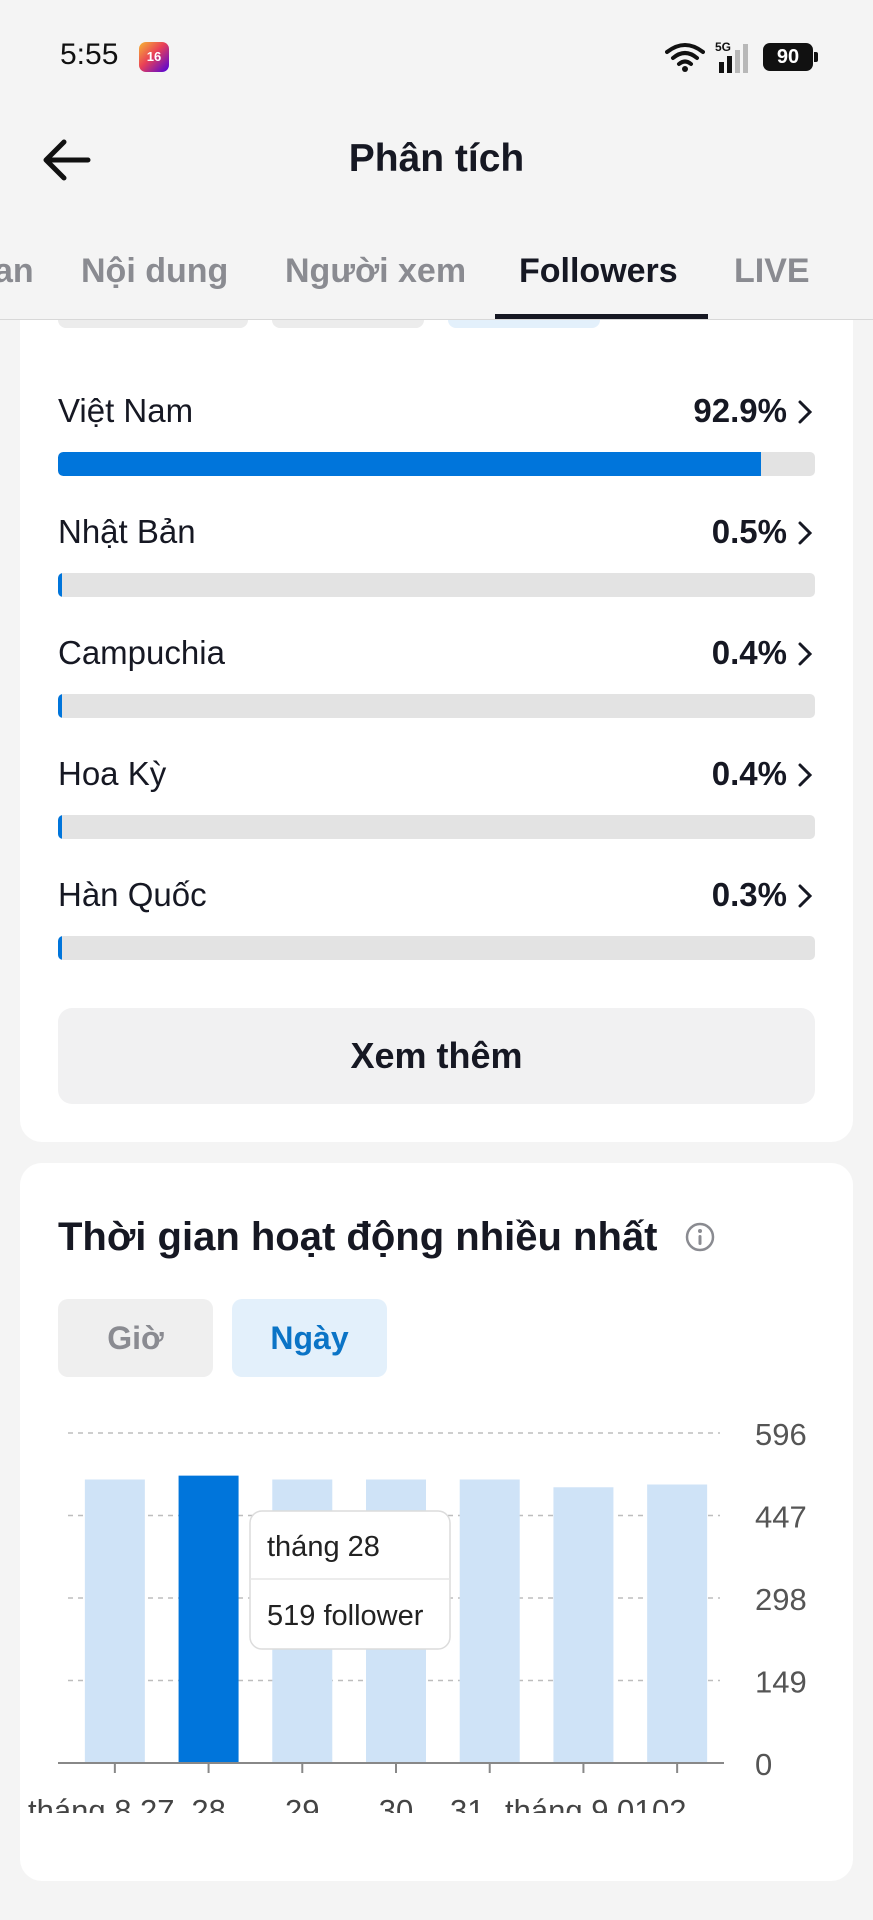 This screenshot has height=1920, width=873. What do you see at coordinates (578, 1803) in the screenshot?
I see `x-tick-label: tháng 9 01` at bounding box center [578, 1803].